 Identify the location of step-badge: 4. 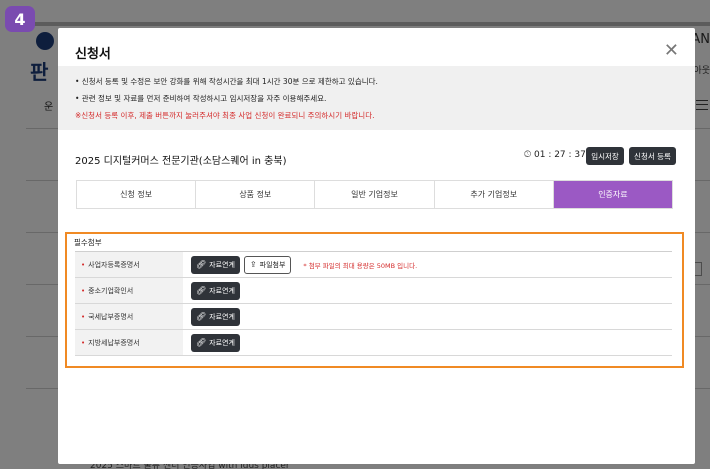
(20, 19).